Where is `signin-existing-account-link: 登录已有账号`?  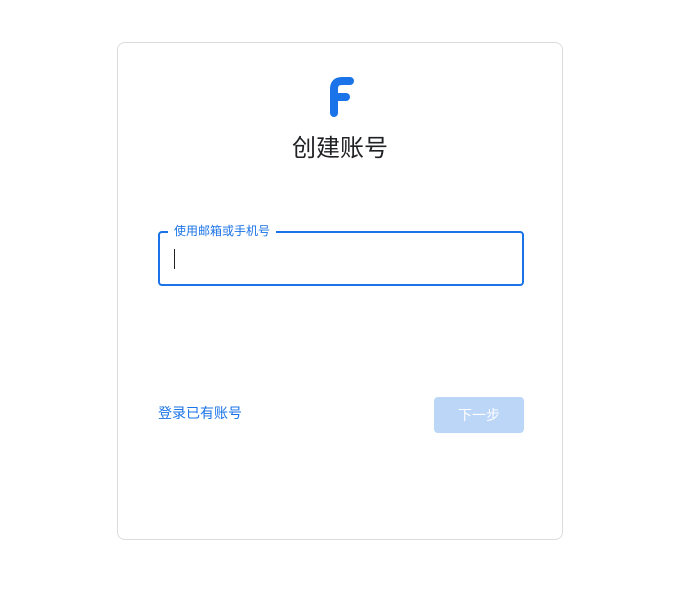
signin-existing-account-link: 登录已有账号 is located at coordinates (200, 414).